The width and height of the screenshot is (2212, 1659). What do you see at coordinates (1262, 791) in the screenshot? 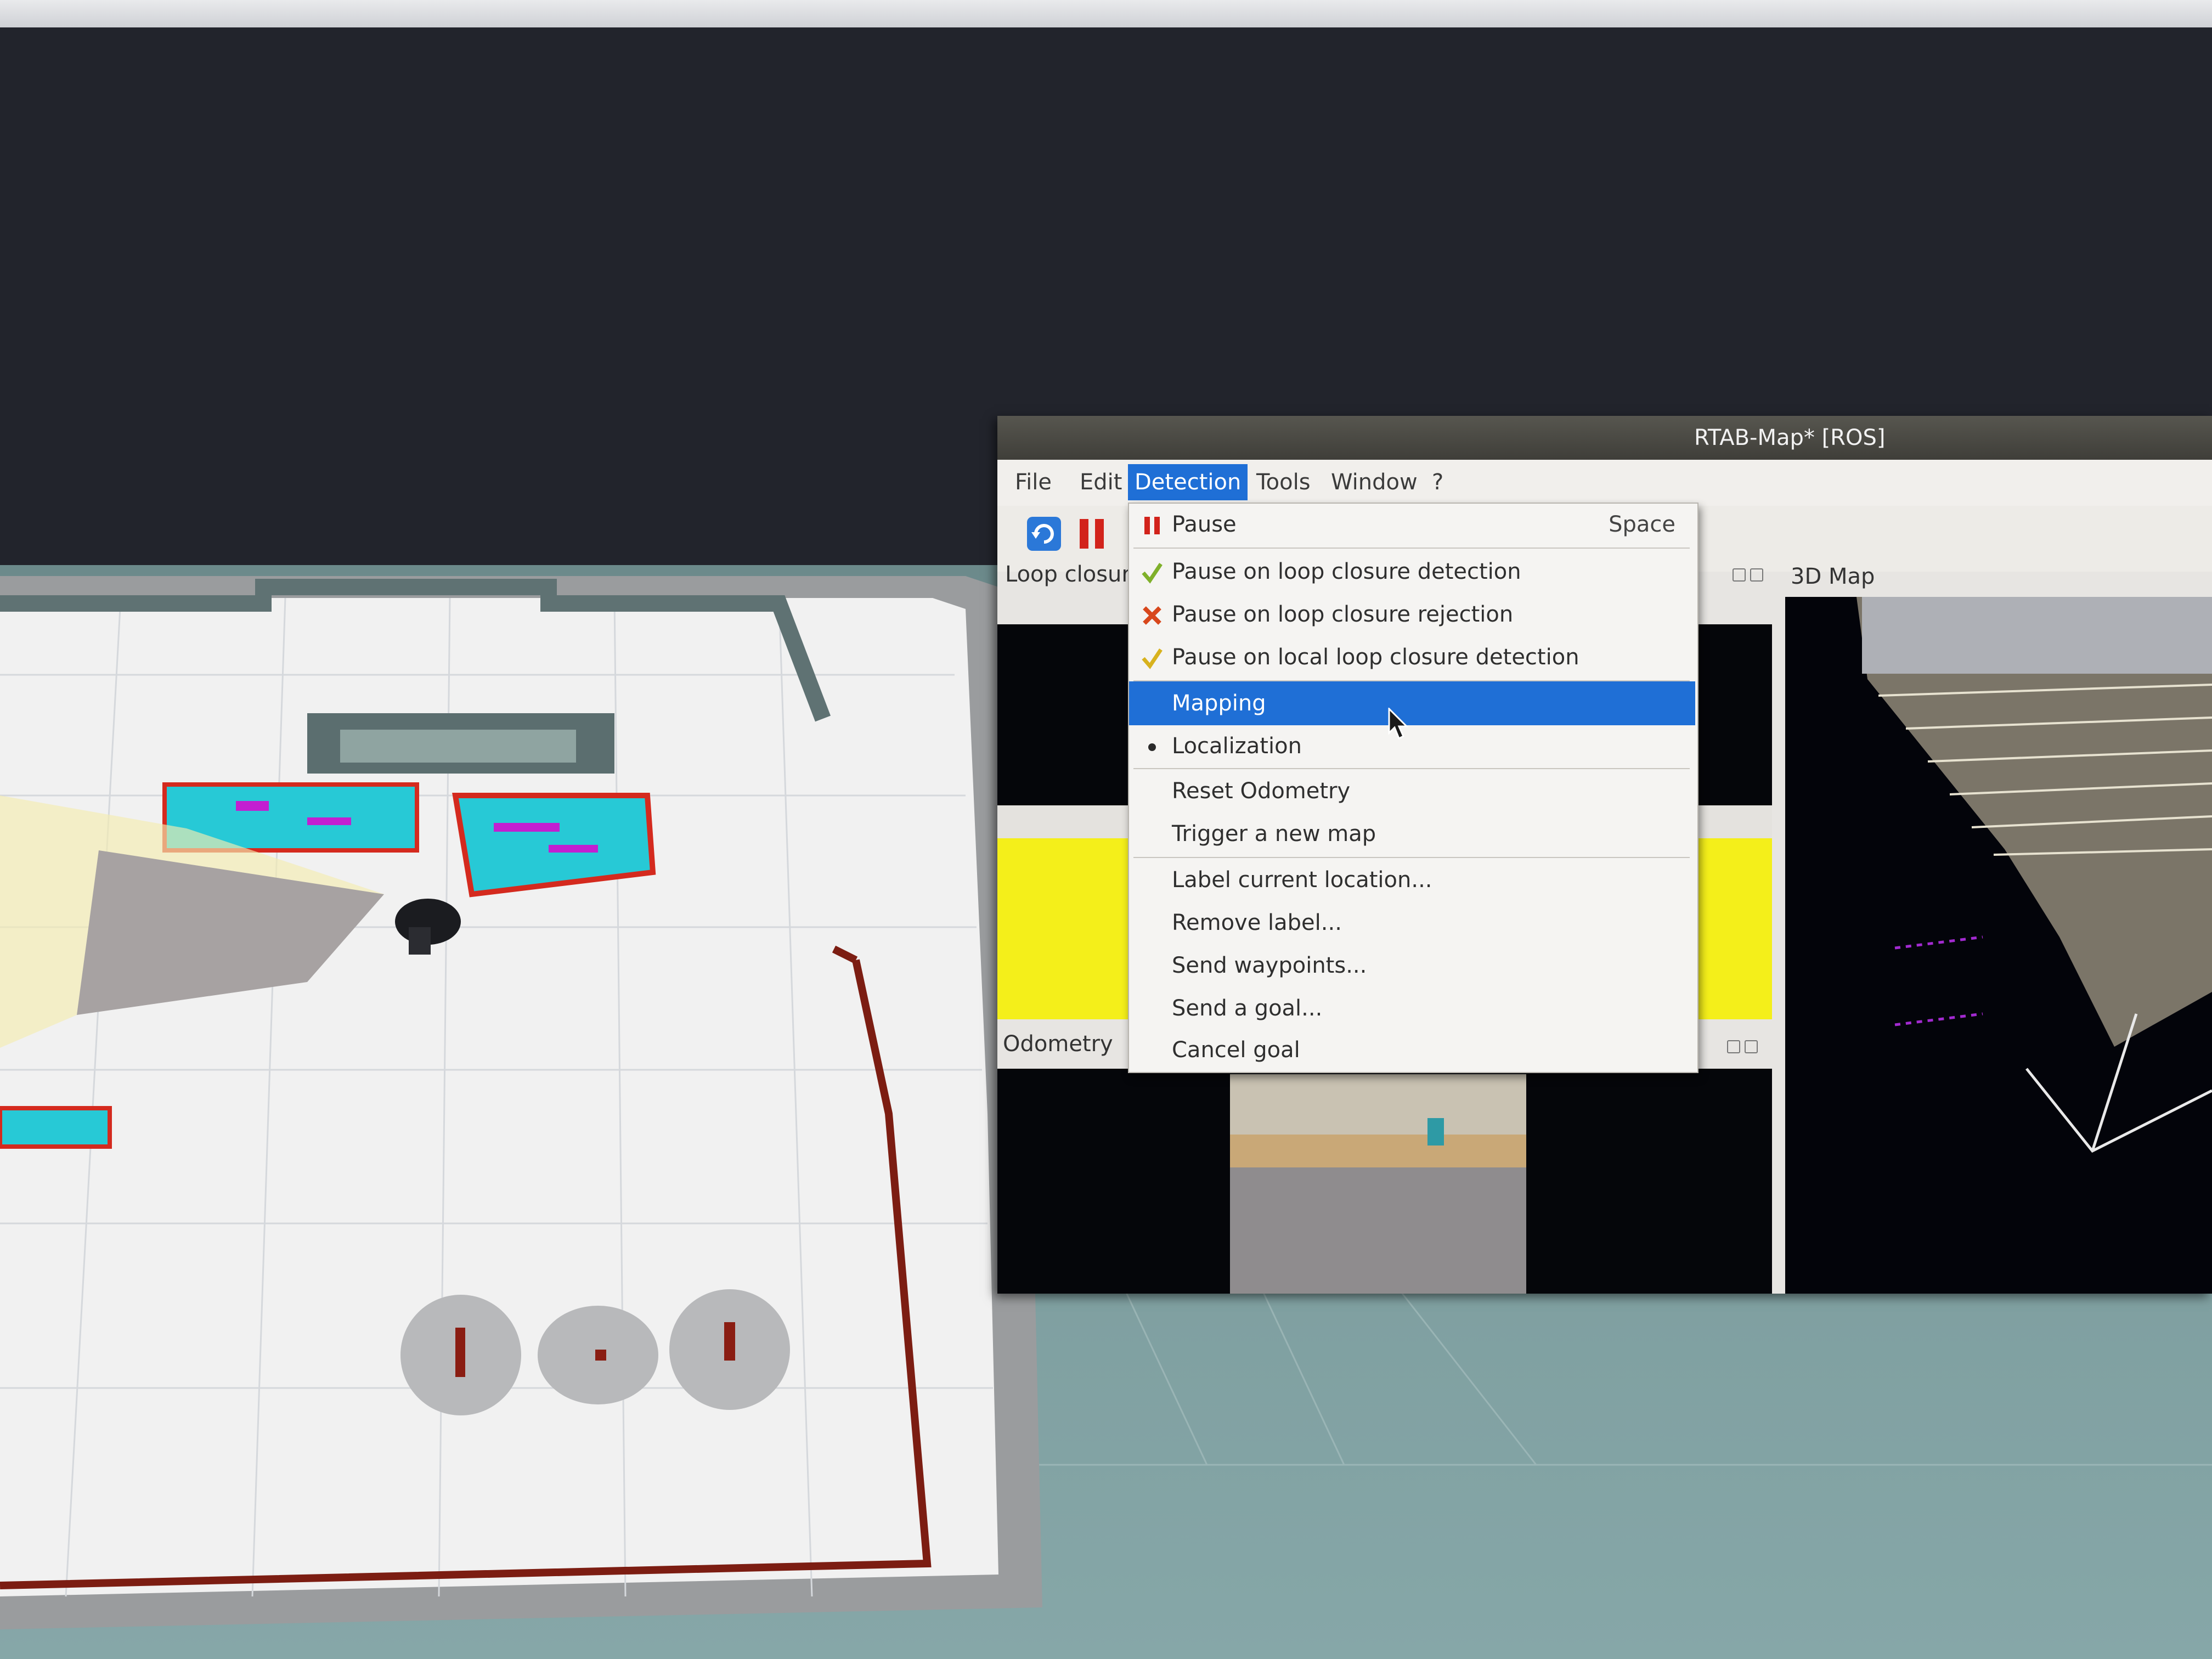
I see `menu-item-label: Reset Odometry` at bounding box center [1262, 791].